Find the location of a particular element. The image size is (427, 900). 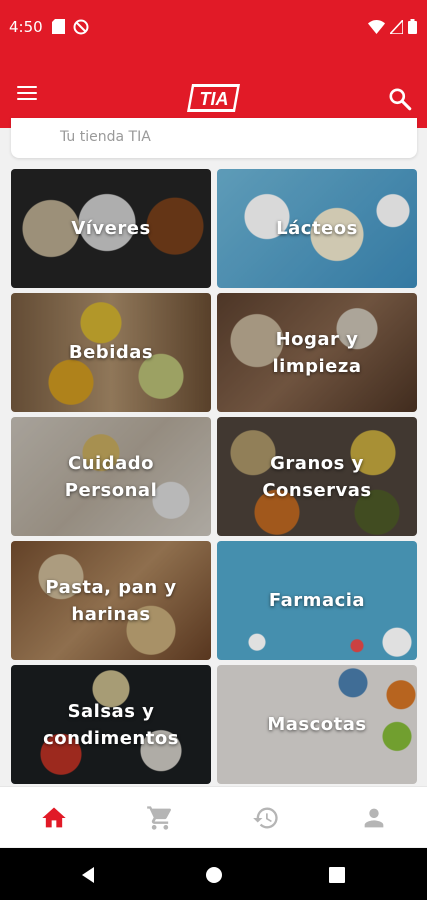

menu-button is located at coordinates (31, 93).